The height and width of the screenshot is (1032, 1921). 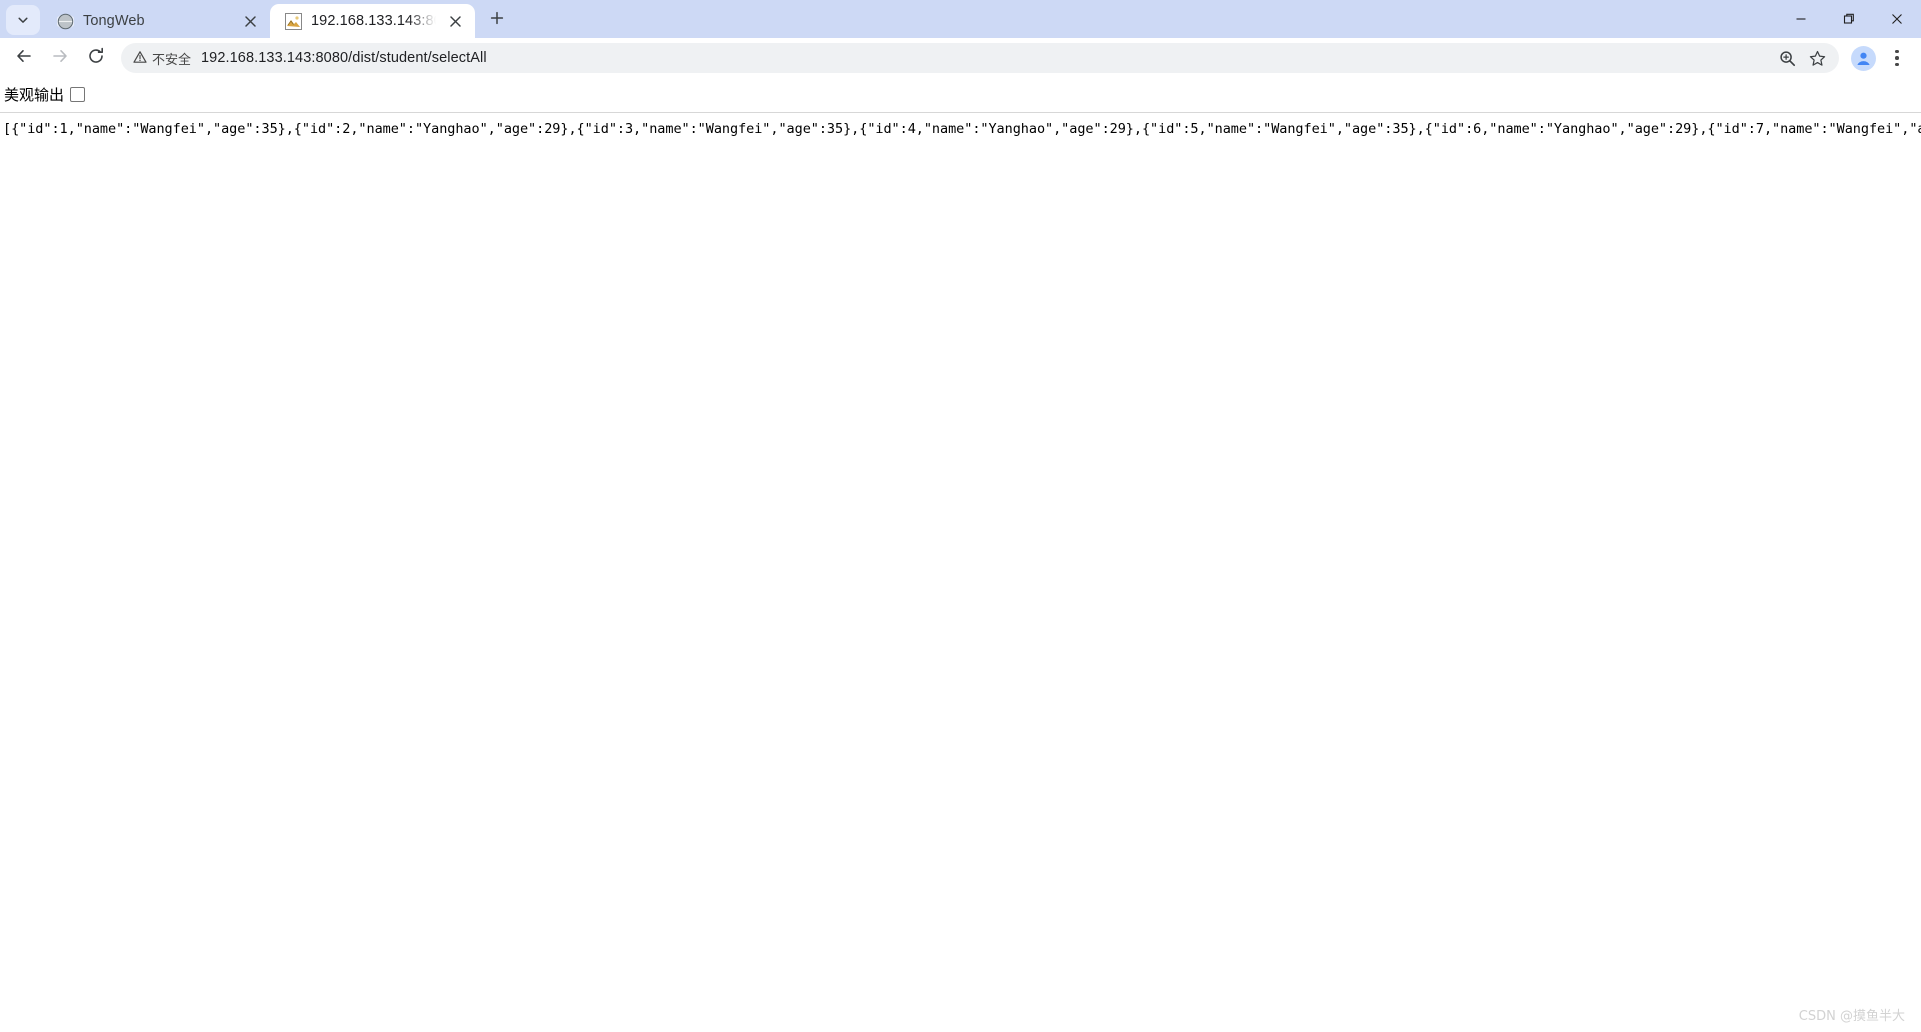 I want to click on back-arrow-icon, so click(x=24, y=58).